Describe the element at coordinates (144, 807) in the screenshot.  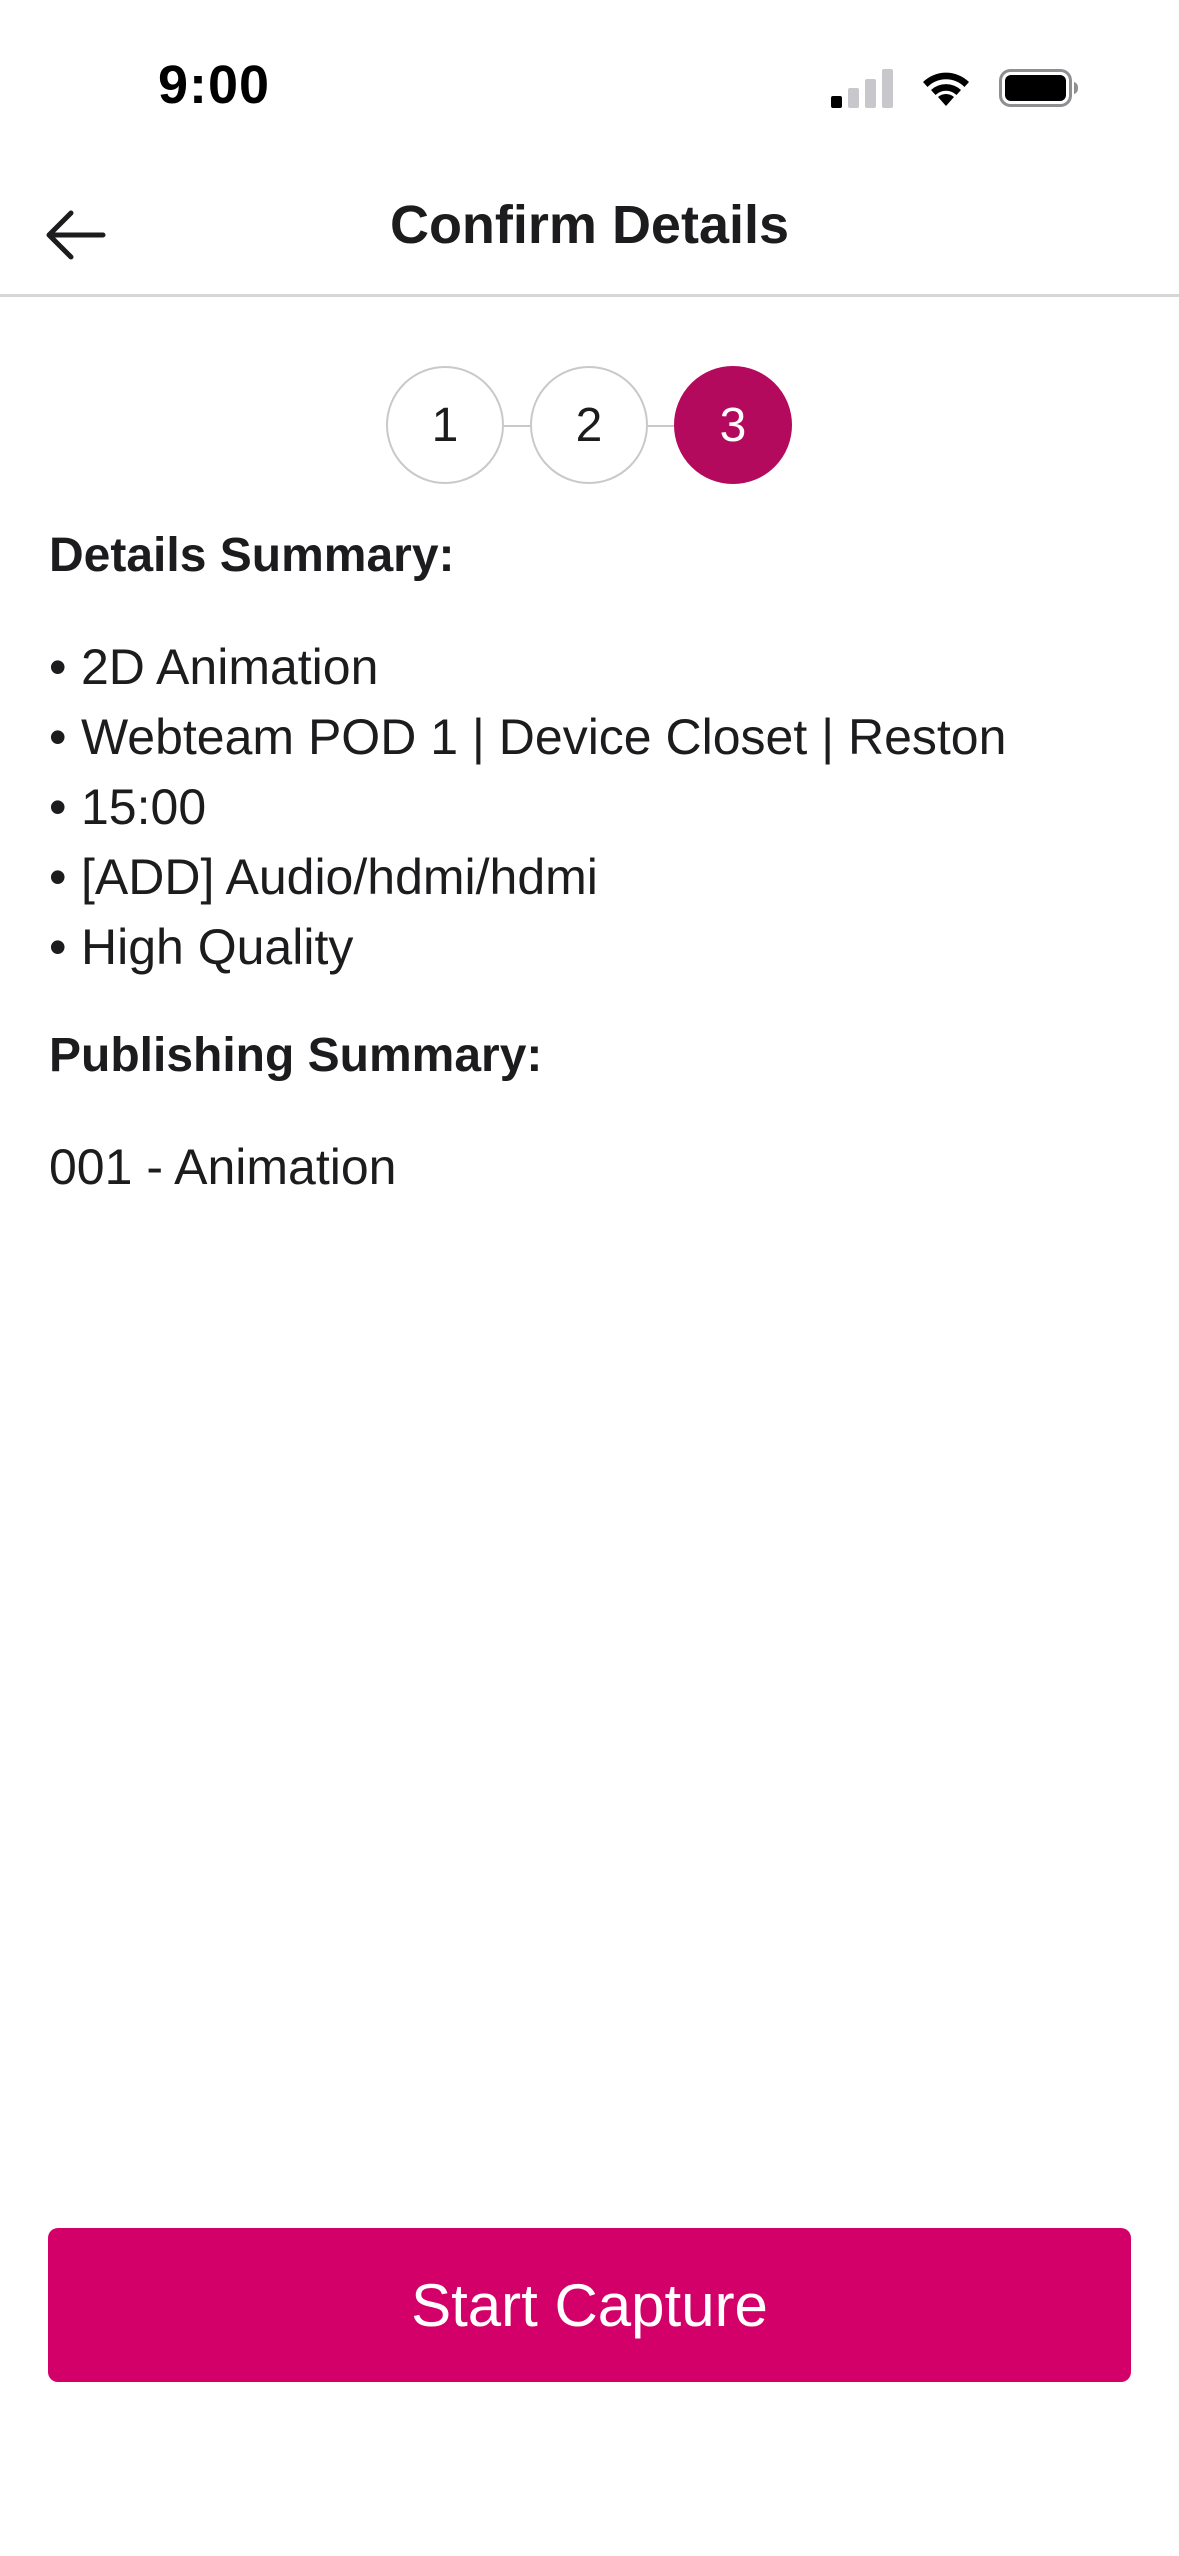
I see `detail-text: 15:00` at that location.